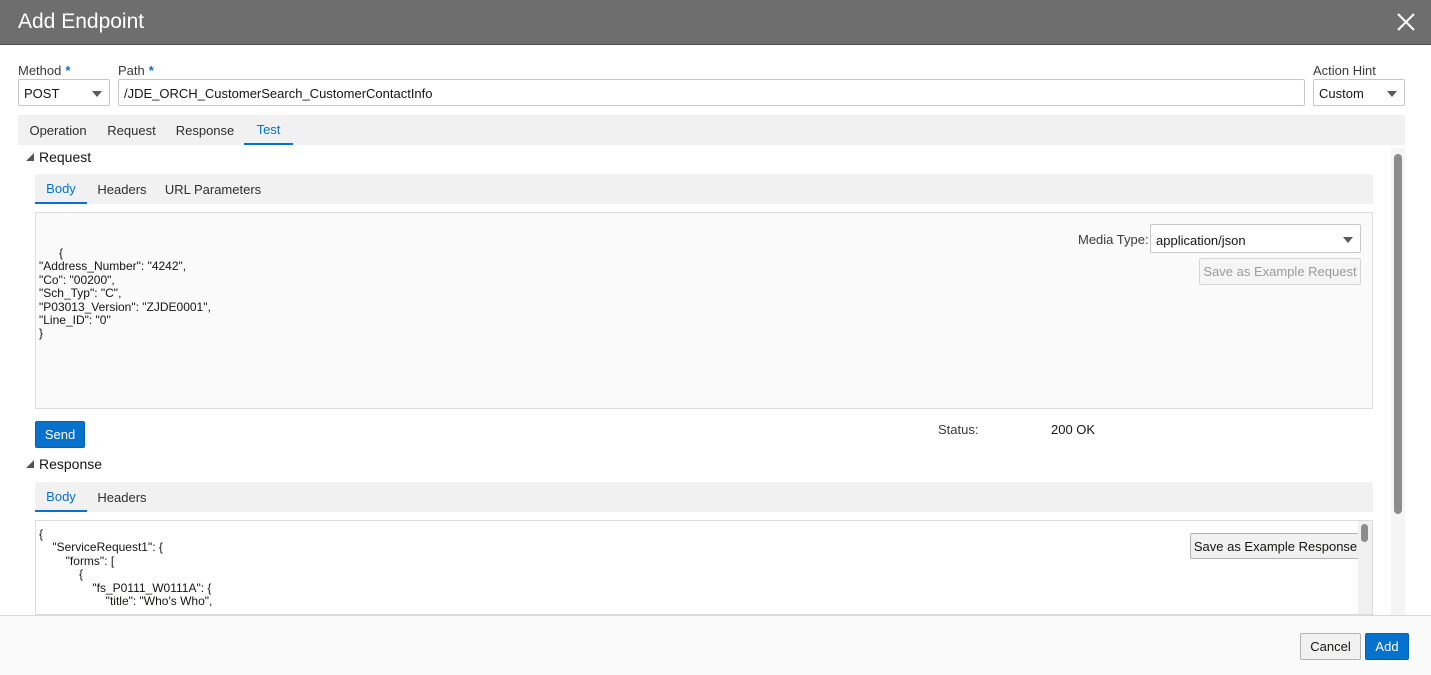 This screenshot has height=675, width=1431. What do you see at coordinates (1330, 646) in the screenshot?
I see `cancel-button: Cancel` at bounding box center [1330, 646].